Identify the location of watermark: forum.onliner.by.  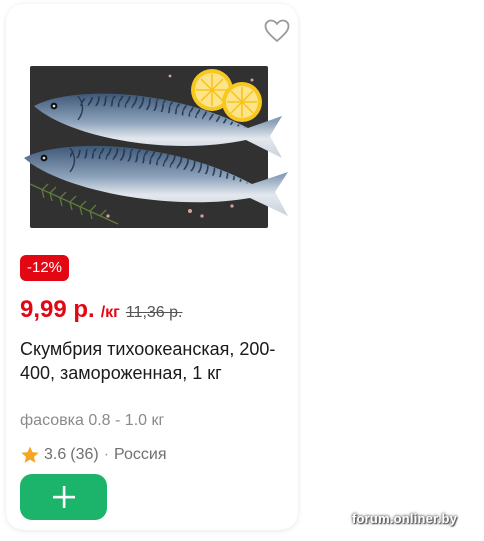
(405, 518).